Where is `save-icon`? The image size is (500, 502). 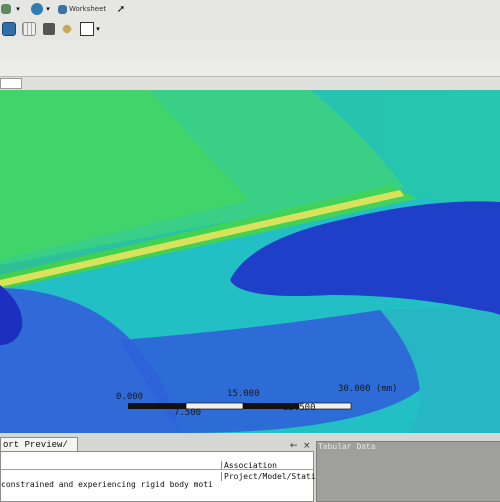
save-icon is located at coordinates (9, 29).